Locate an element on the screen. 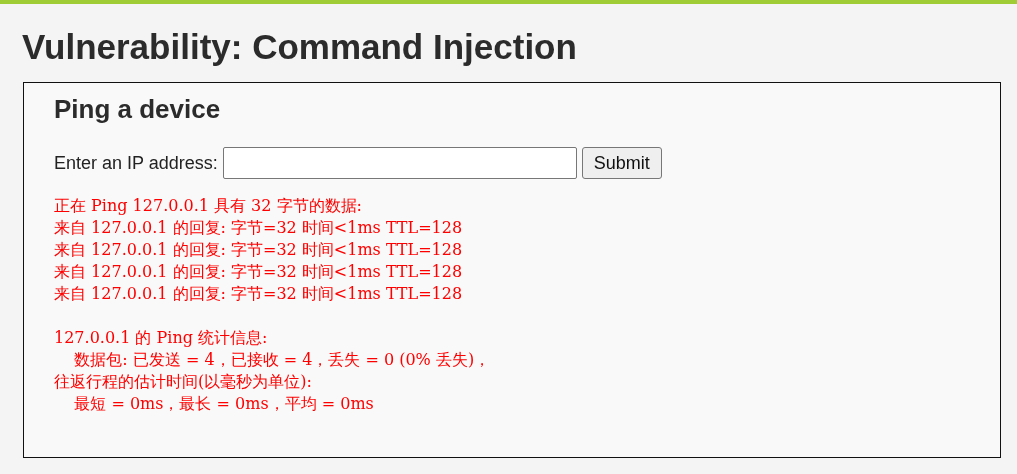  ip-address-field is located at coordinates (399, 163).